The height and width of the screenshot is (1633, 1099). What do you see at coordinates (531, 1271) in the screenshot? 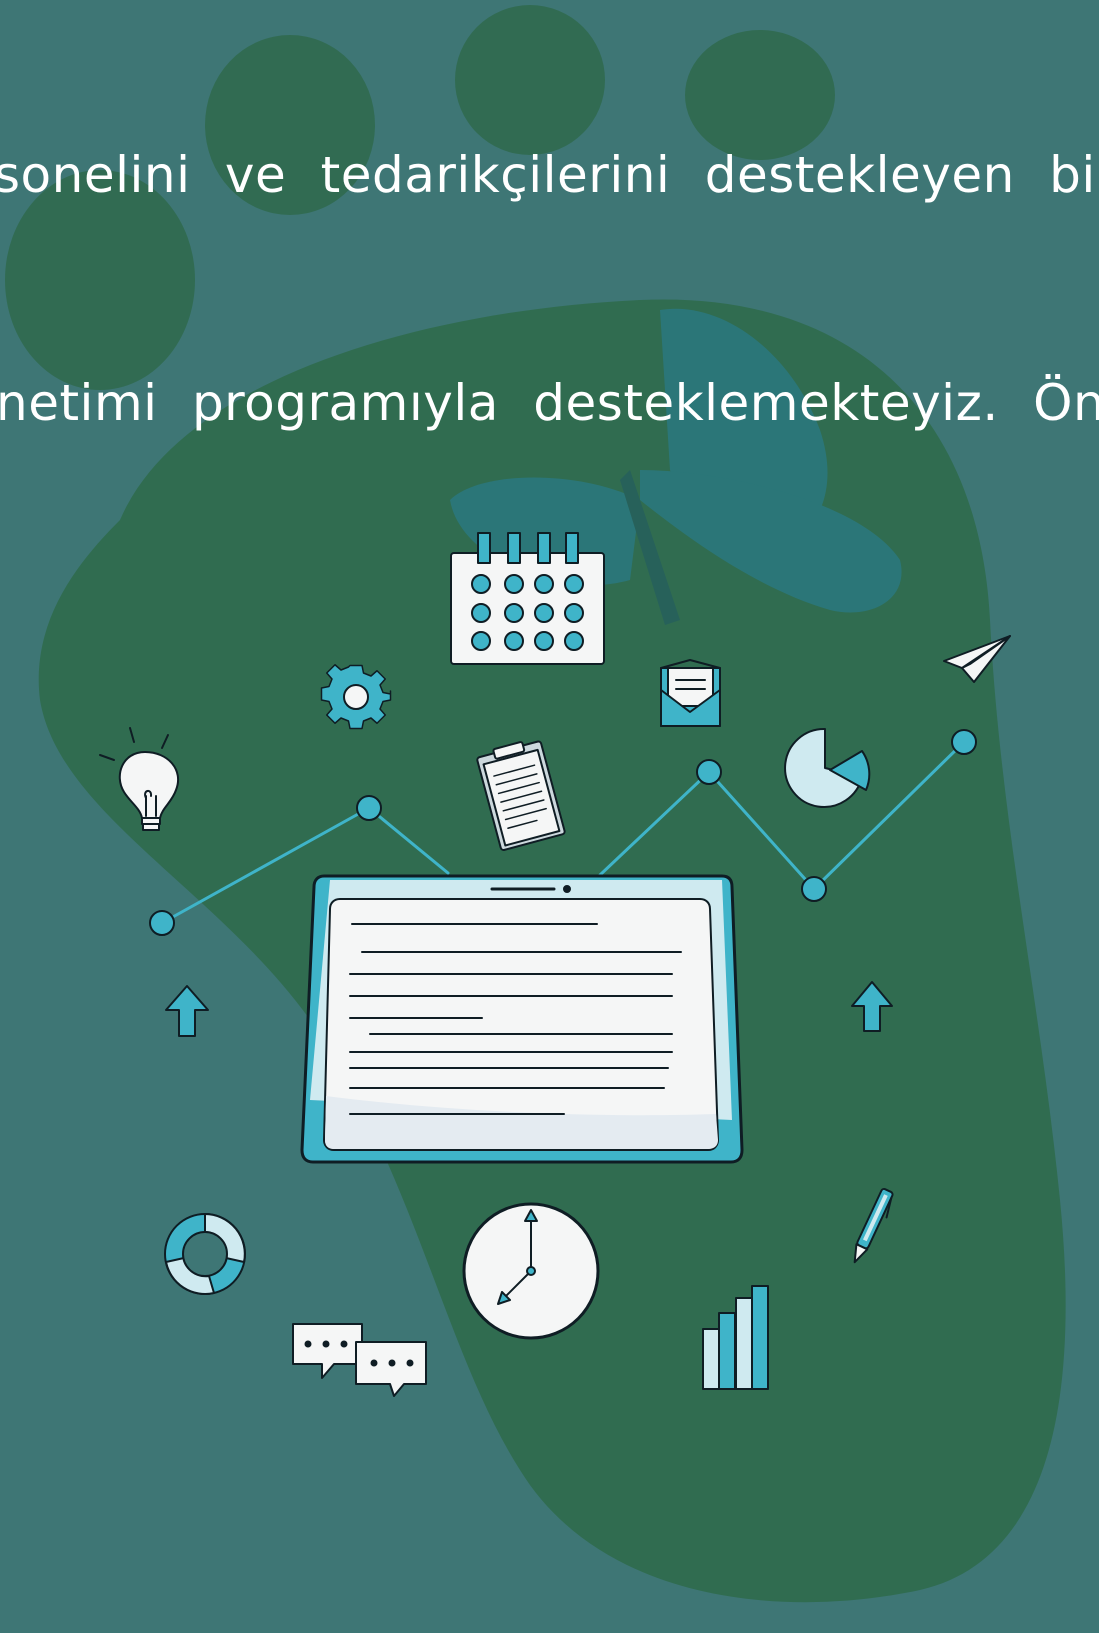
I see `clock-icon` at bounding box center [531, 1271].